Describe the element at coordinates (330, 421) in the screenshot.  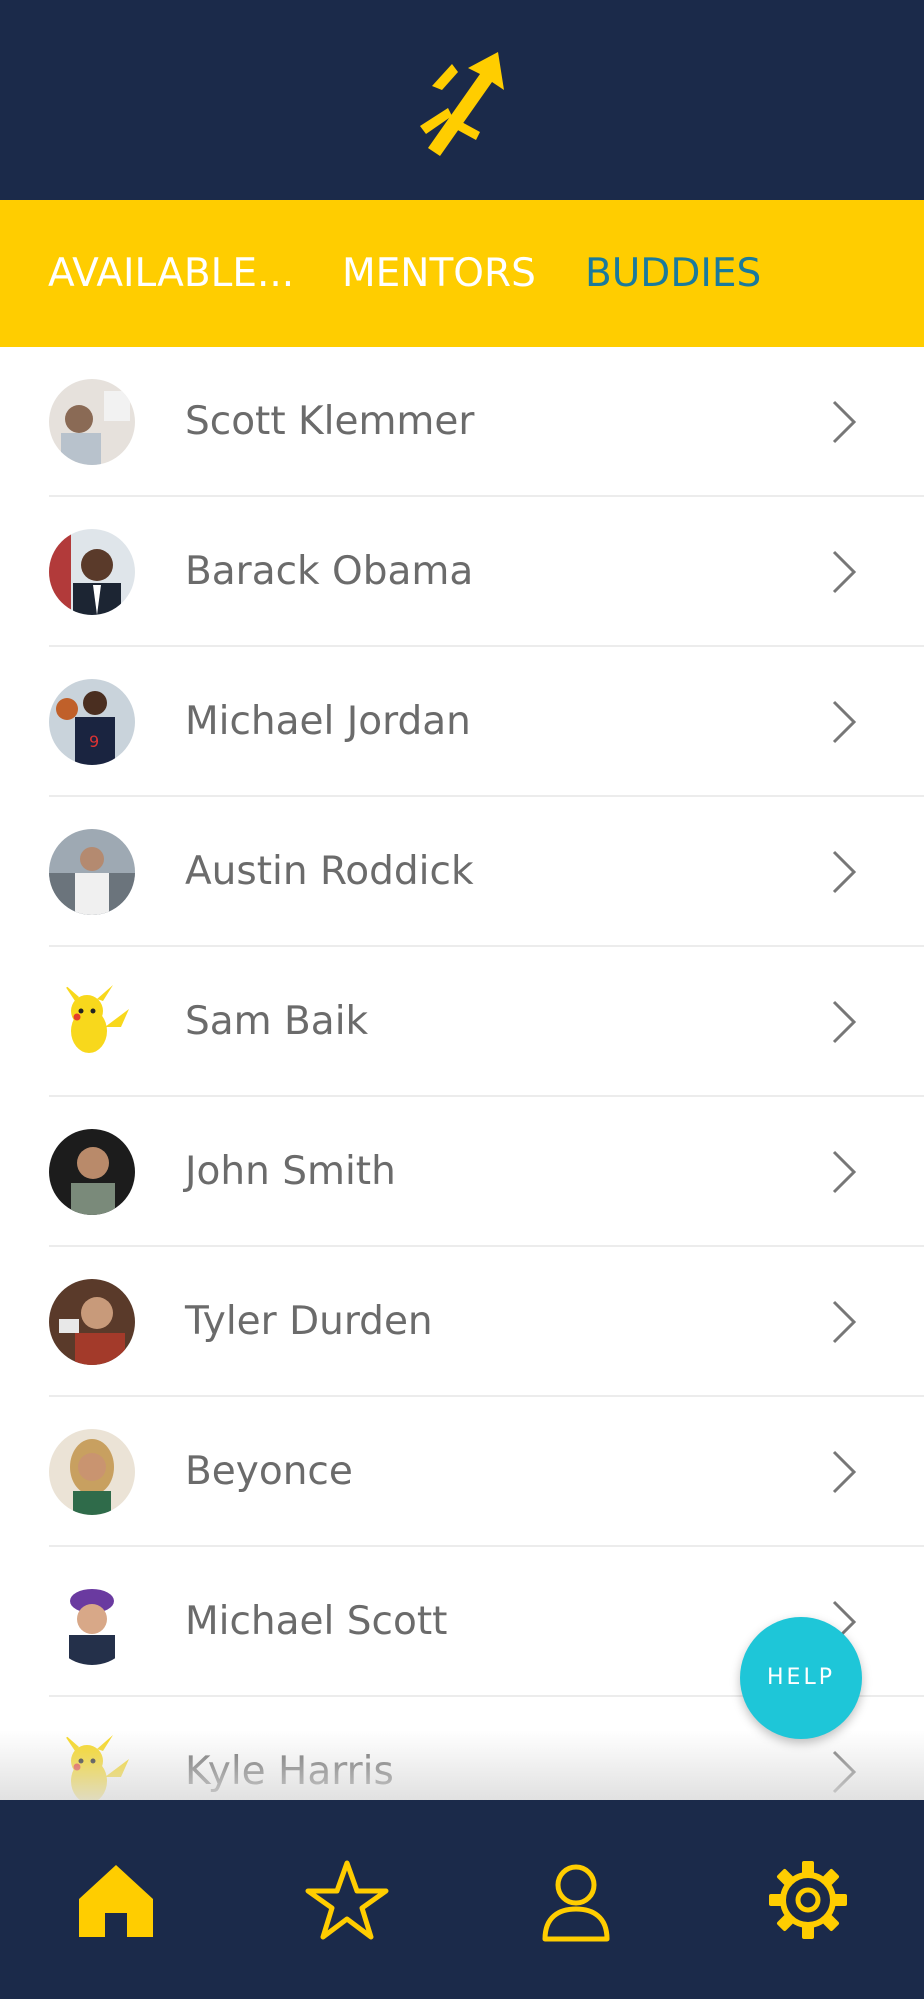
I see `contact-name: Scott Klemmer` at that location.